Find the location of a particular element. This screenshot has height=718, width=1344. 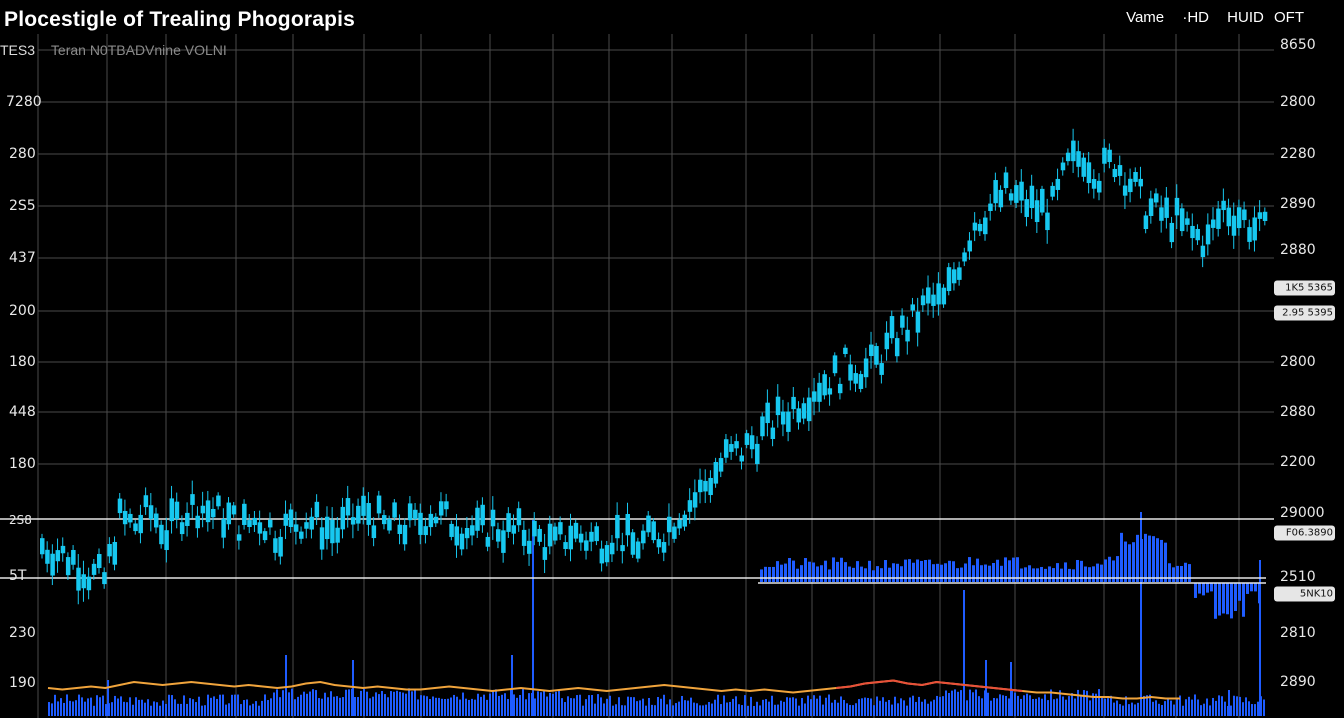

price-tag-current: 2.95 5395 is located at coordinates (1304, 313).